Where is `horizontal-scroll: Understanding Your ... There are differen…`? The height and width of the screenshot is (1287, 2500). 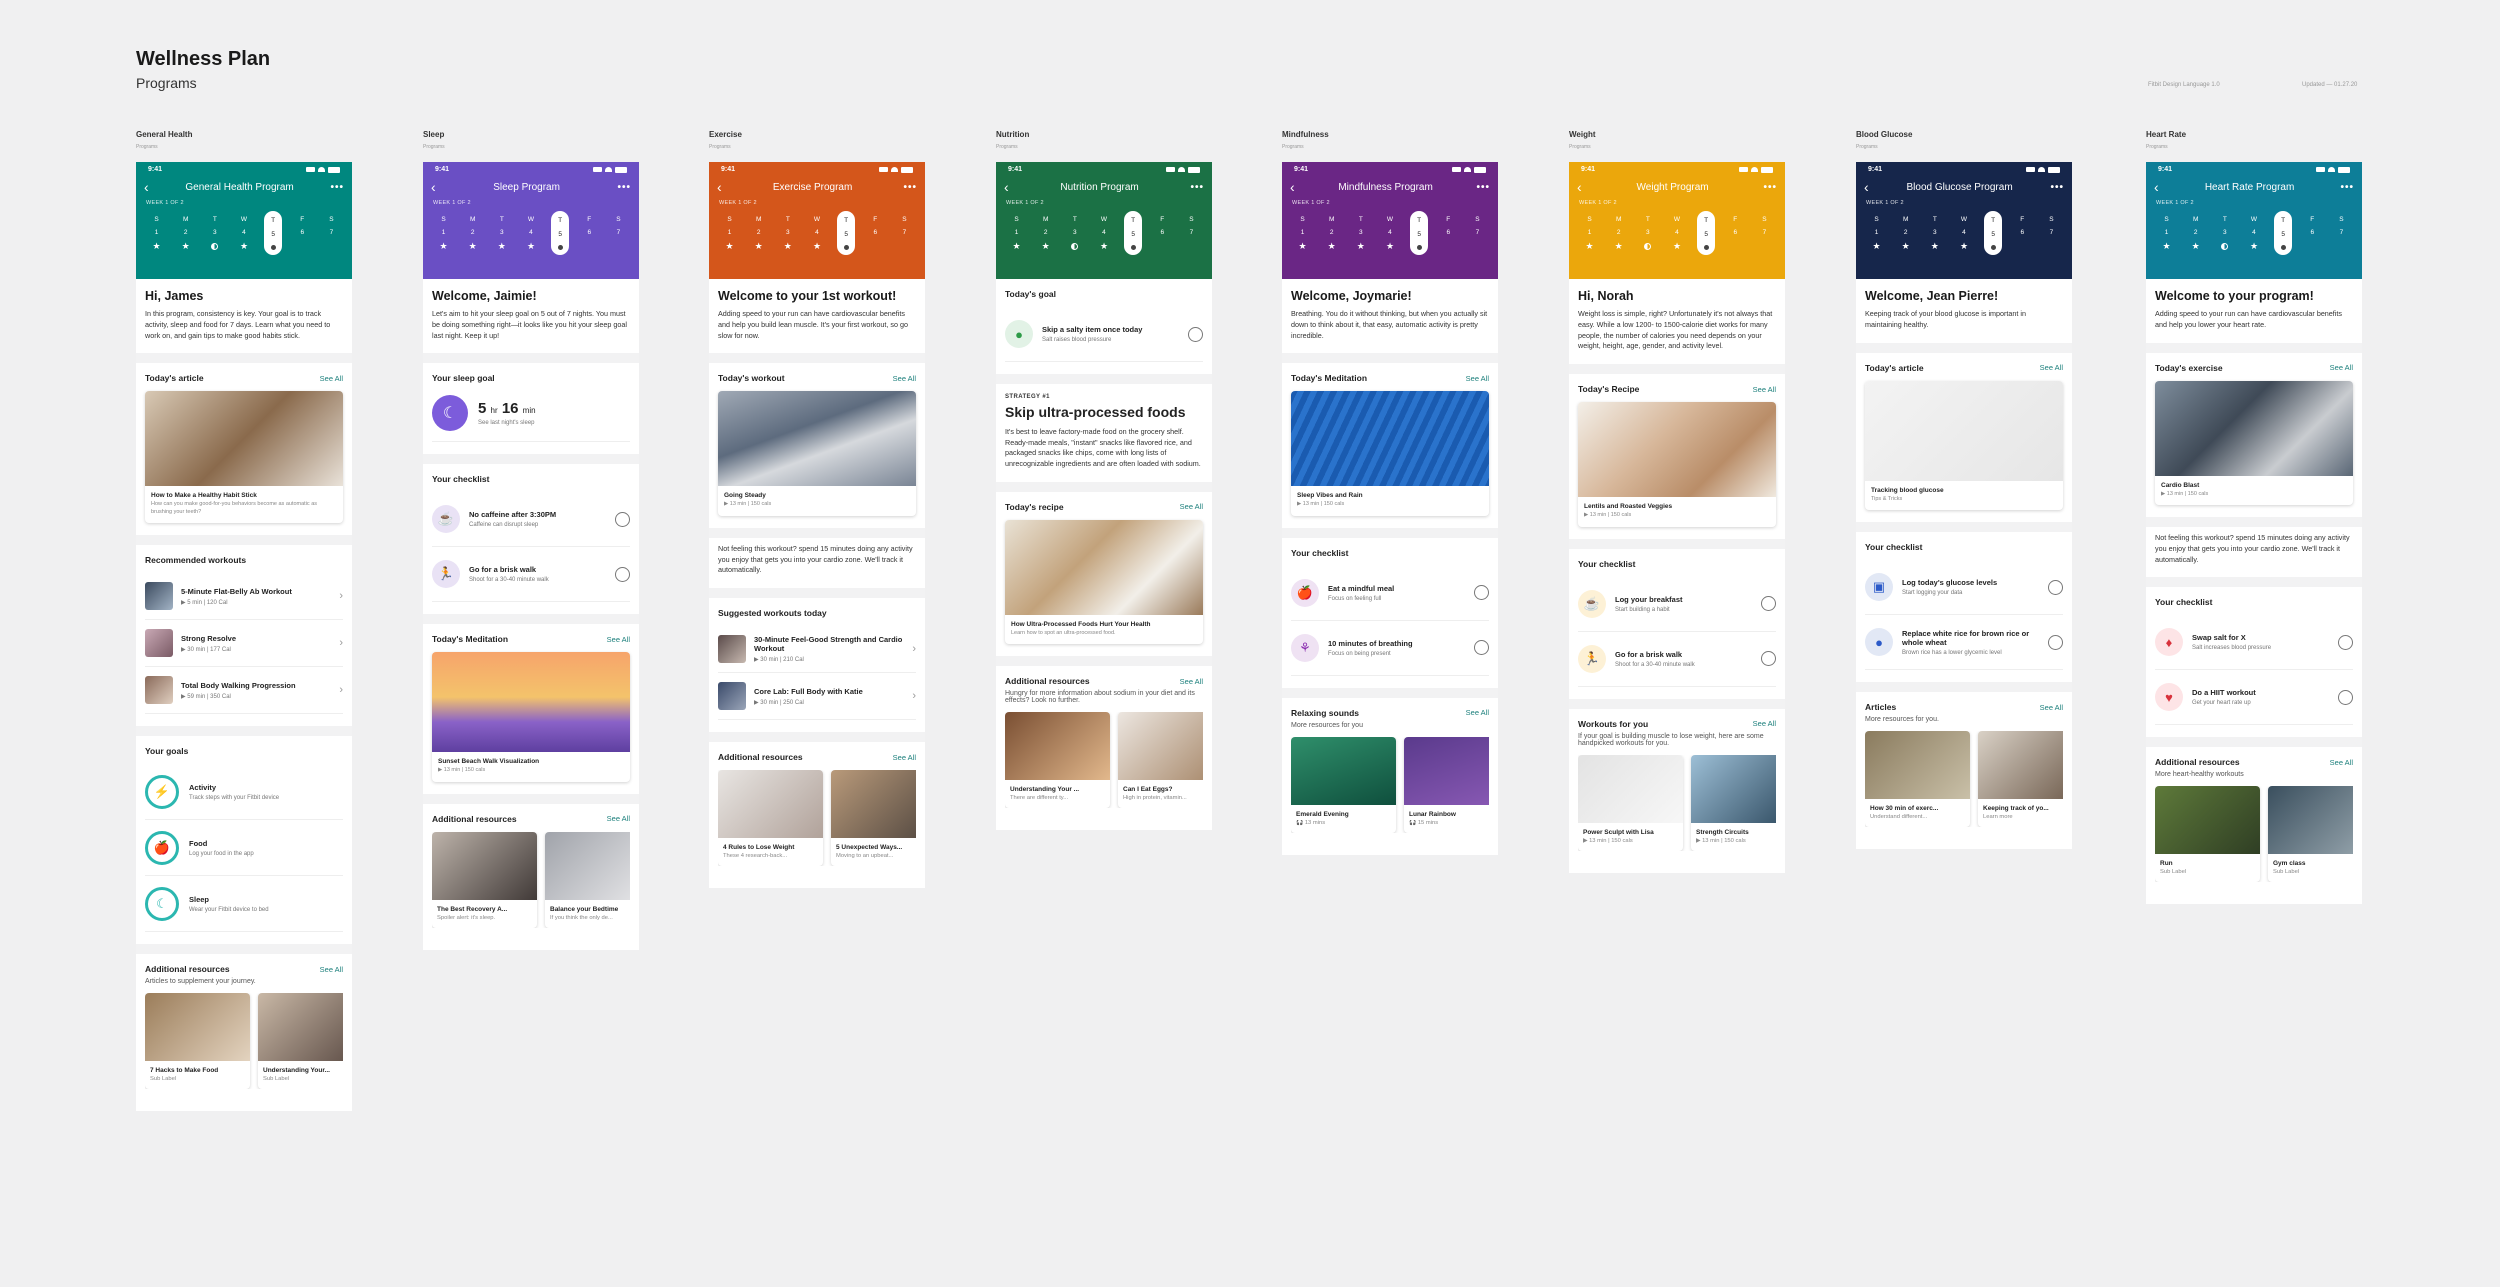
horizontal-scroll: Understanding Your ... There are differen… is located at coordinates (1104, 760).